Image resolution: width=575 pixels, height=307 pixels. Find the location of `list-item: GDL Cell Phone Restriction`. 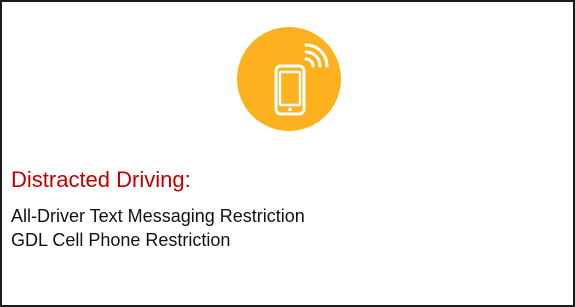

list-item: GDL Cell Phone Restriction is located at coordinates (121, 240).